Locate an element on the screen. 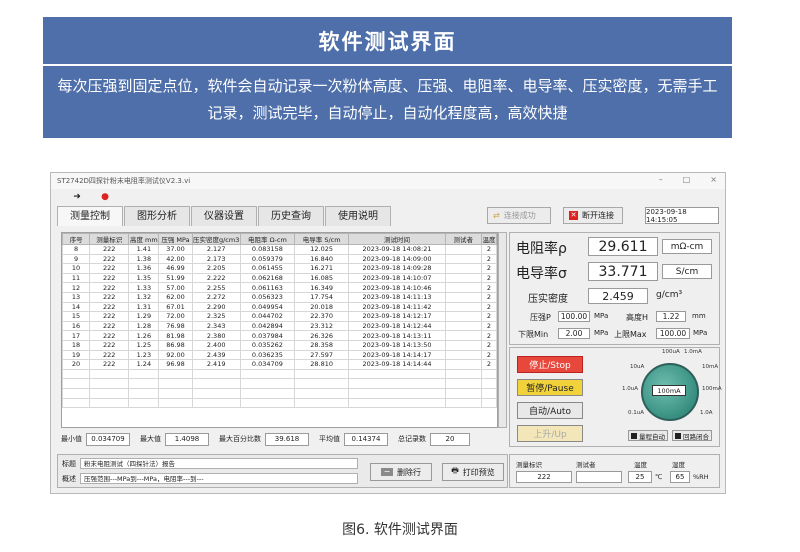 Image resolution: width=800 pixels, height=552 pixels. tab-graph-analysis: 图形分析 is located at coordinates (157, 216).